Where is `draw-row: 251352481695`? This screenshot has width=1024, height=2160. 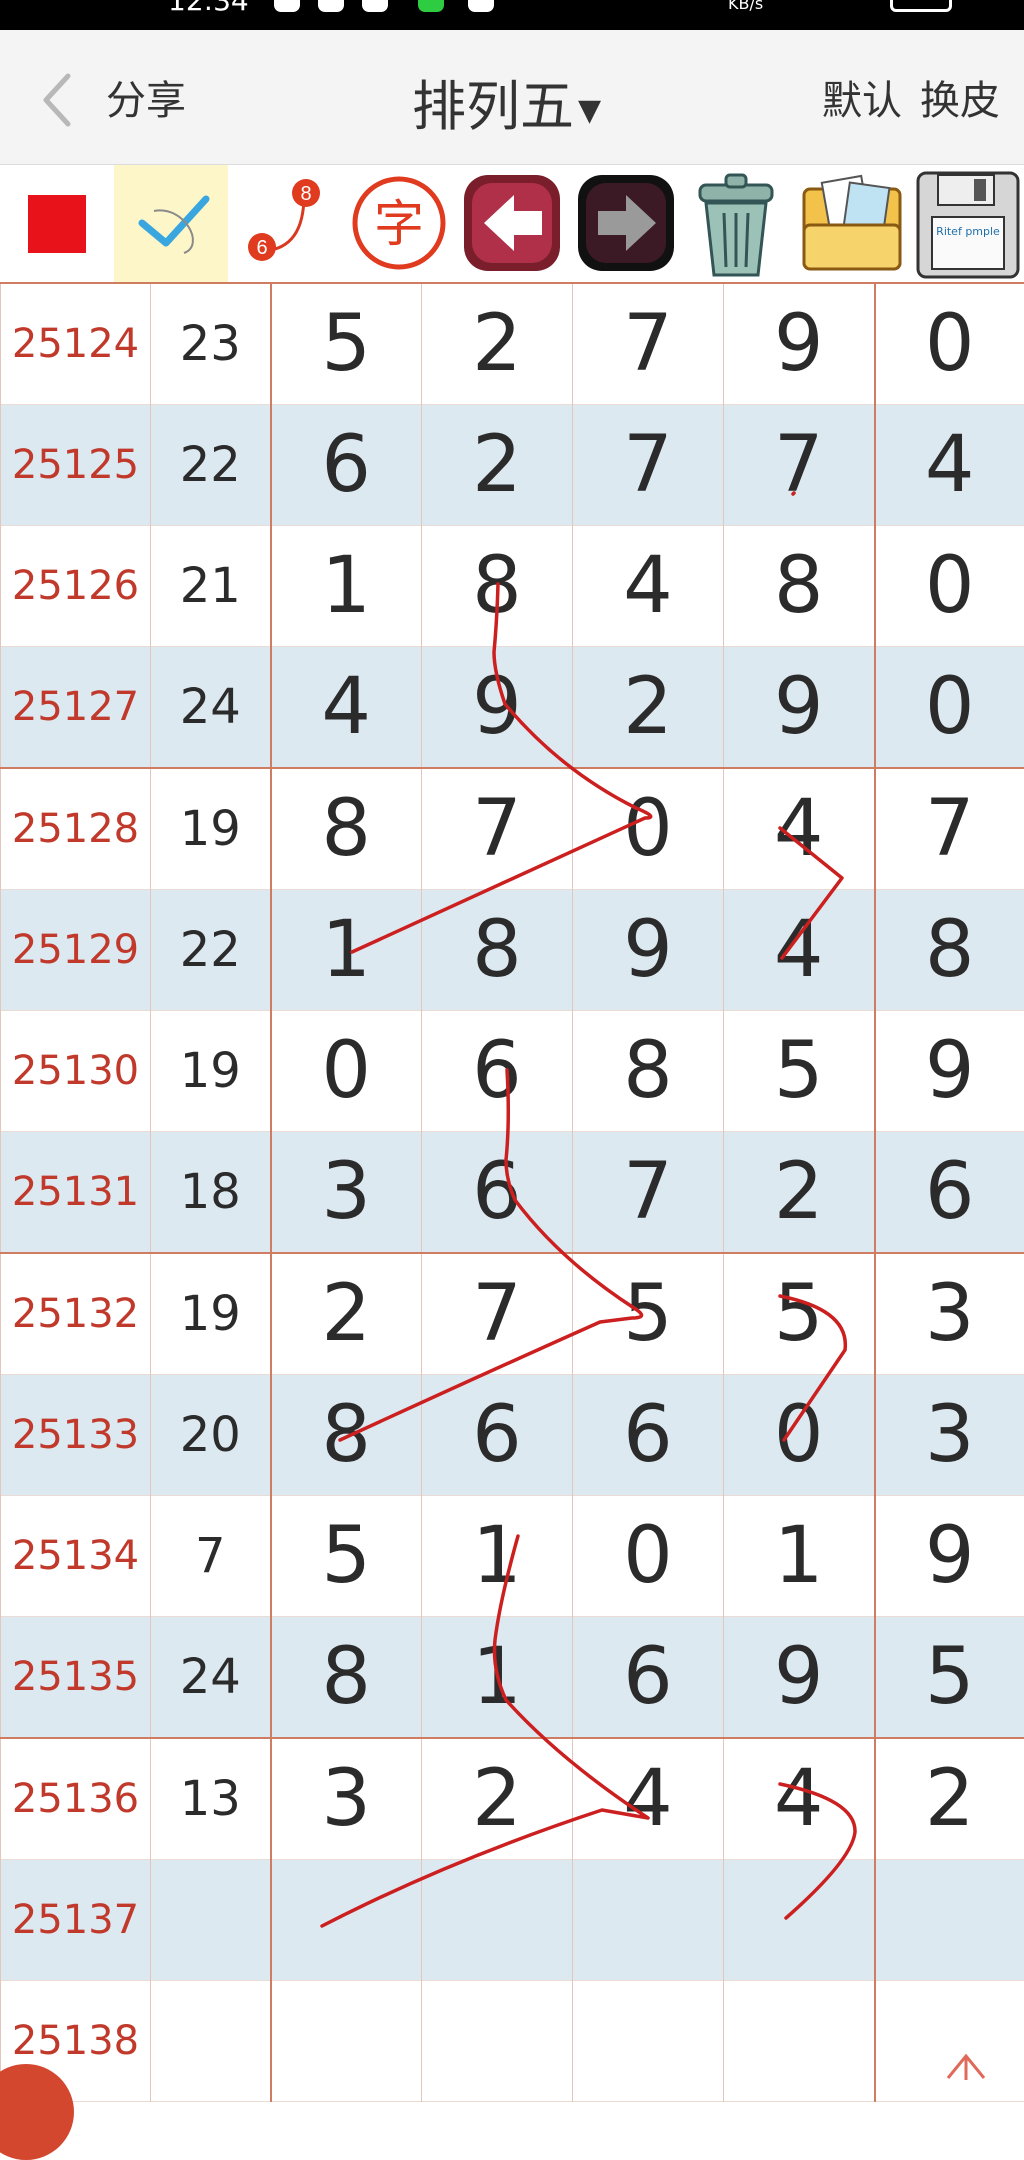
draw-row: 251352481695 is located at coordinates (512, 1678).